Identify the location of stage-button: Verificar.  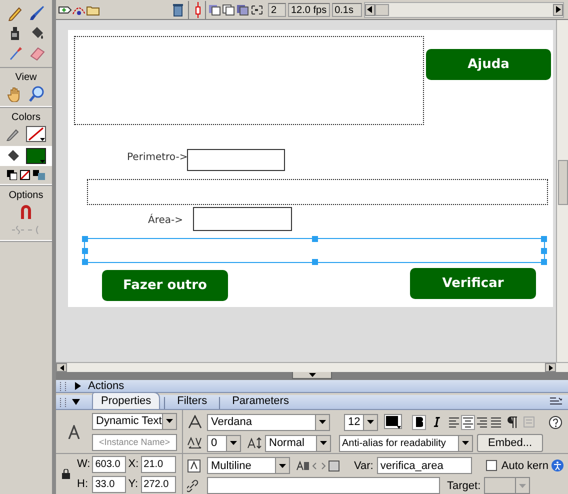
(473, 283).